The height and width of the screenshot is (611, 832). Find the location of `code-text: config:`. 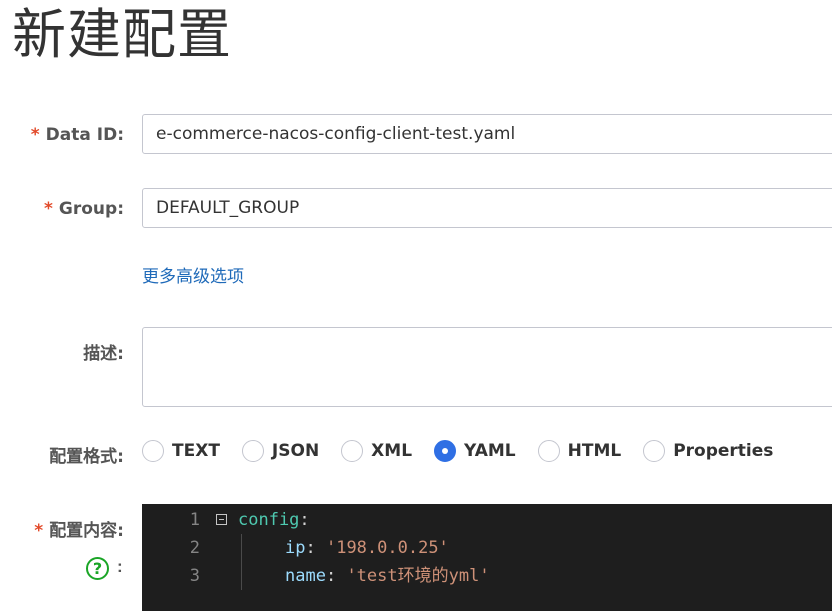

code-text: config: is located at coordinates (274, 520).